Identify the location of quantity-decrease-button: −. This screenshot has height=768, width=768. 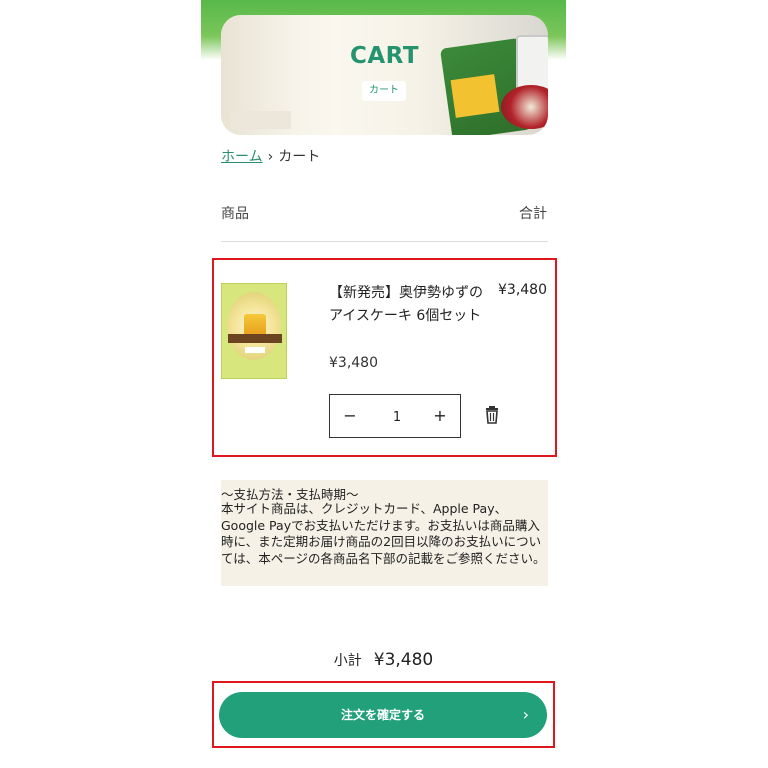
(350, 416).